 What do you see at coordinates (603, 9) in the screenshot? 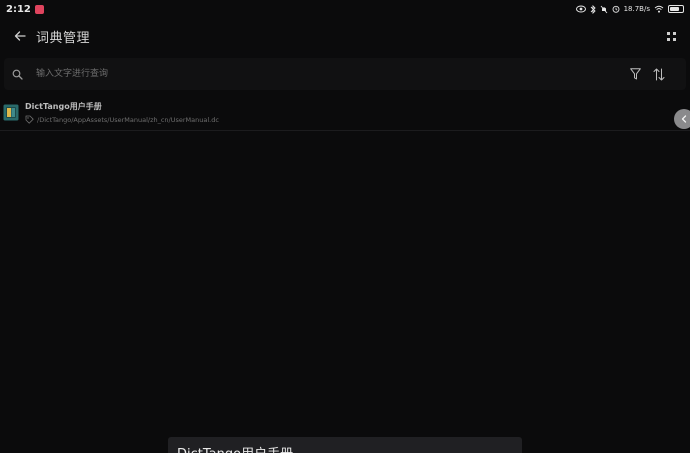
I see `mute-icon` at bounding box center [603, 9].